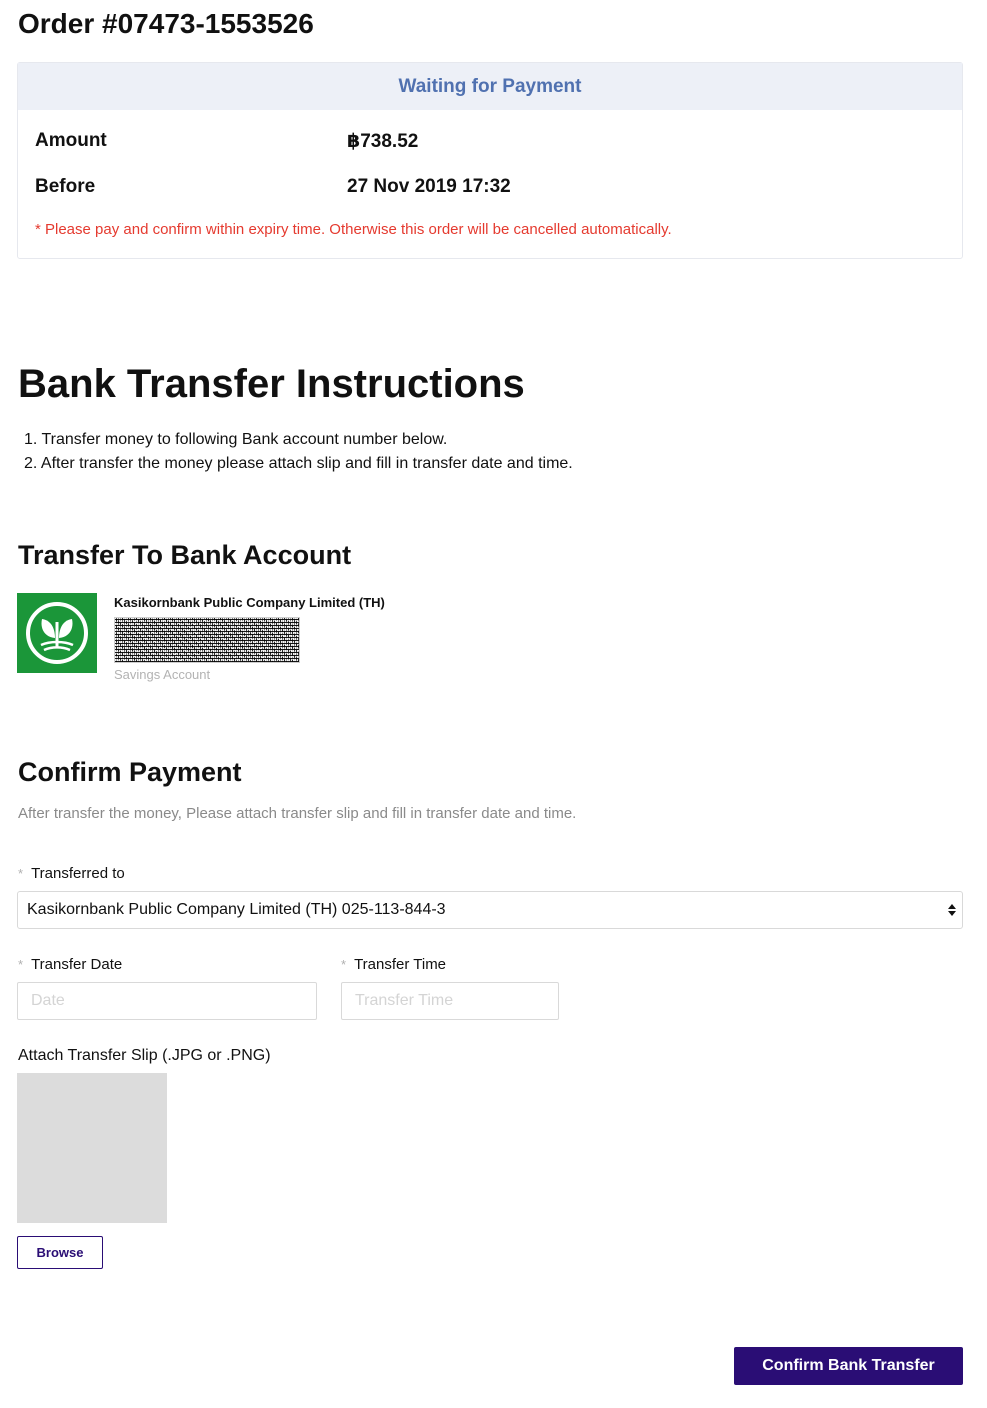 This screenshot has height=1408, width=987. I want to click on attach-slip-label: Attach Transfer Slip (.JPG or .PNG), so click(144, 1055).